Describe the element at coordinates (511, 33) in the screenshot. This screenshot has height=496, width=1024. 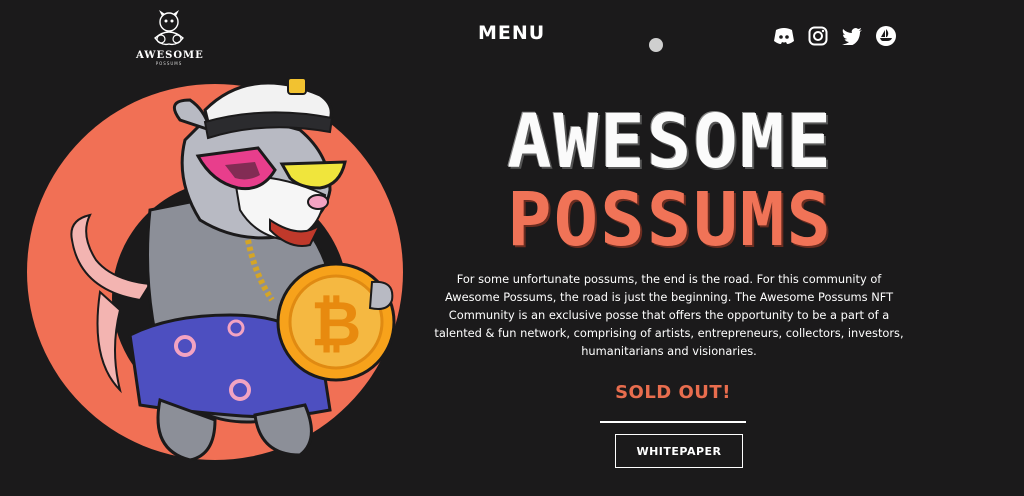
I see `menu-button: MENU` at that location.